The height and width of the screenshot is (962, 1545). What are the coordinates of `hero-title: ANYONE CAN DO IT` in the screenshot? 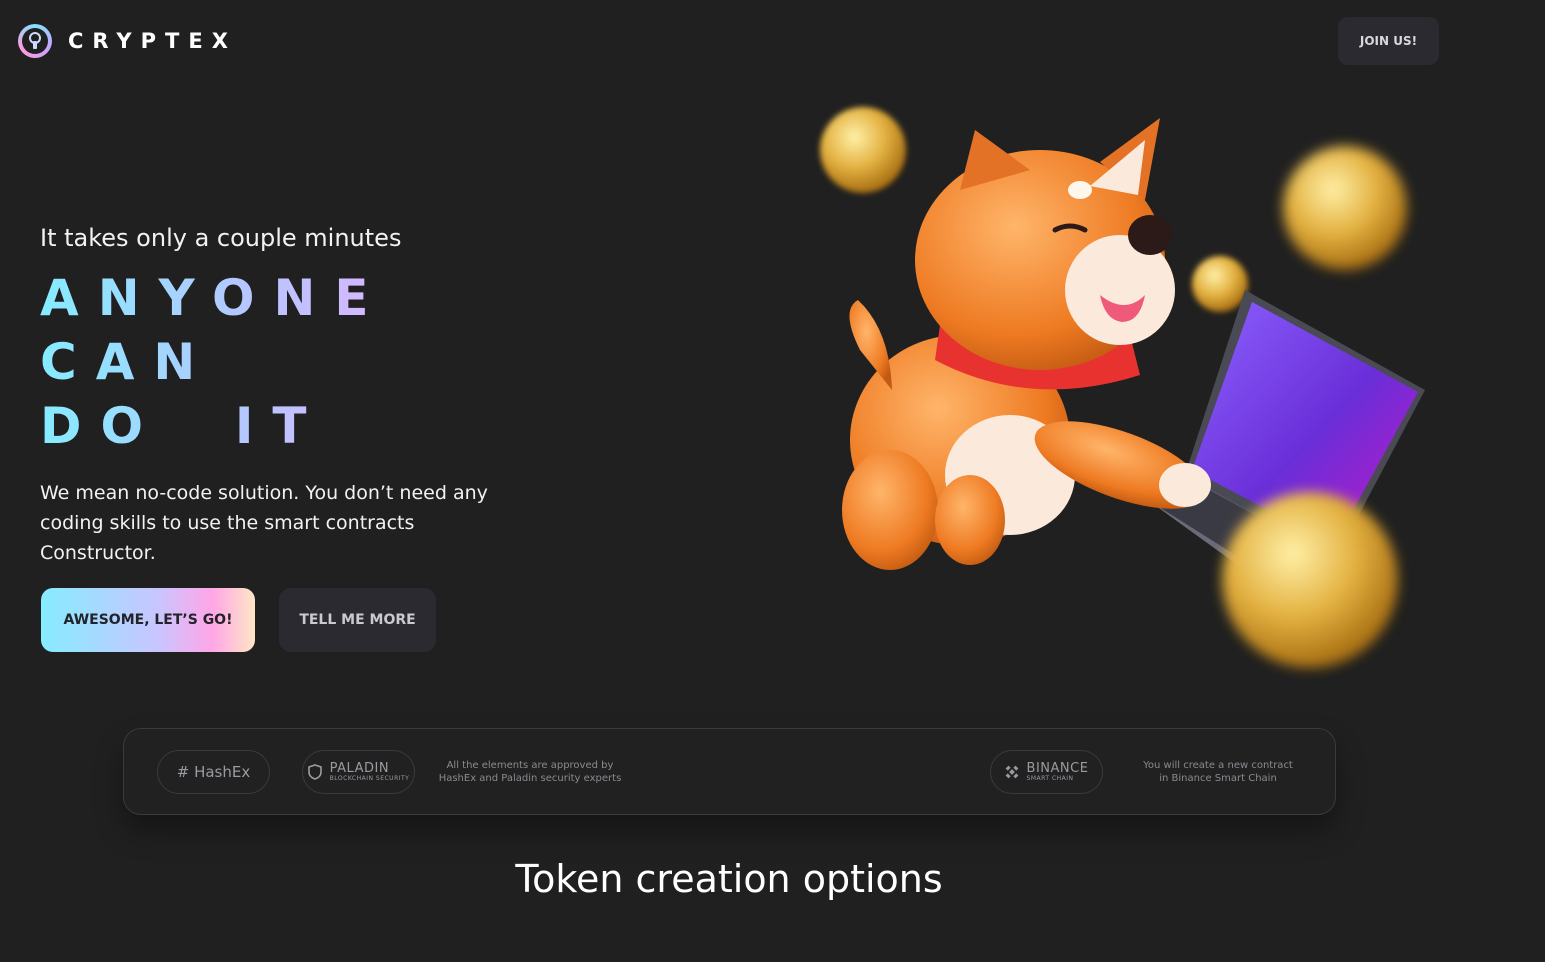 It's located at (213, 362).